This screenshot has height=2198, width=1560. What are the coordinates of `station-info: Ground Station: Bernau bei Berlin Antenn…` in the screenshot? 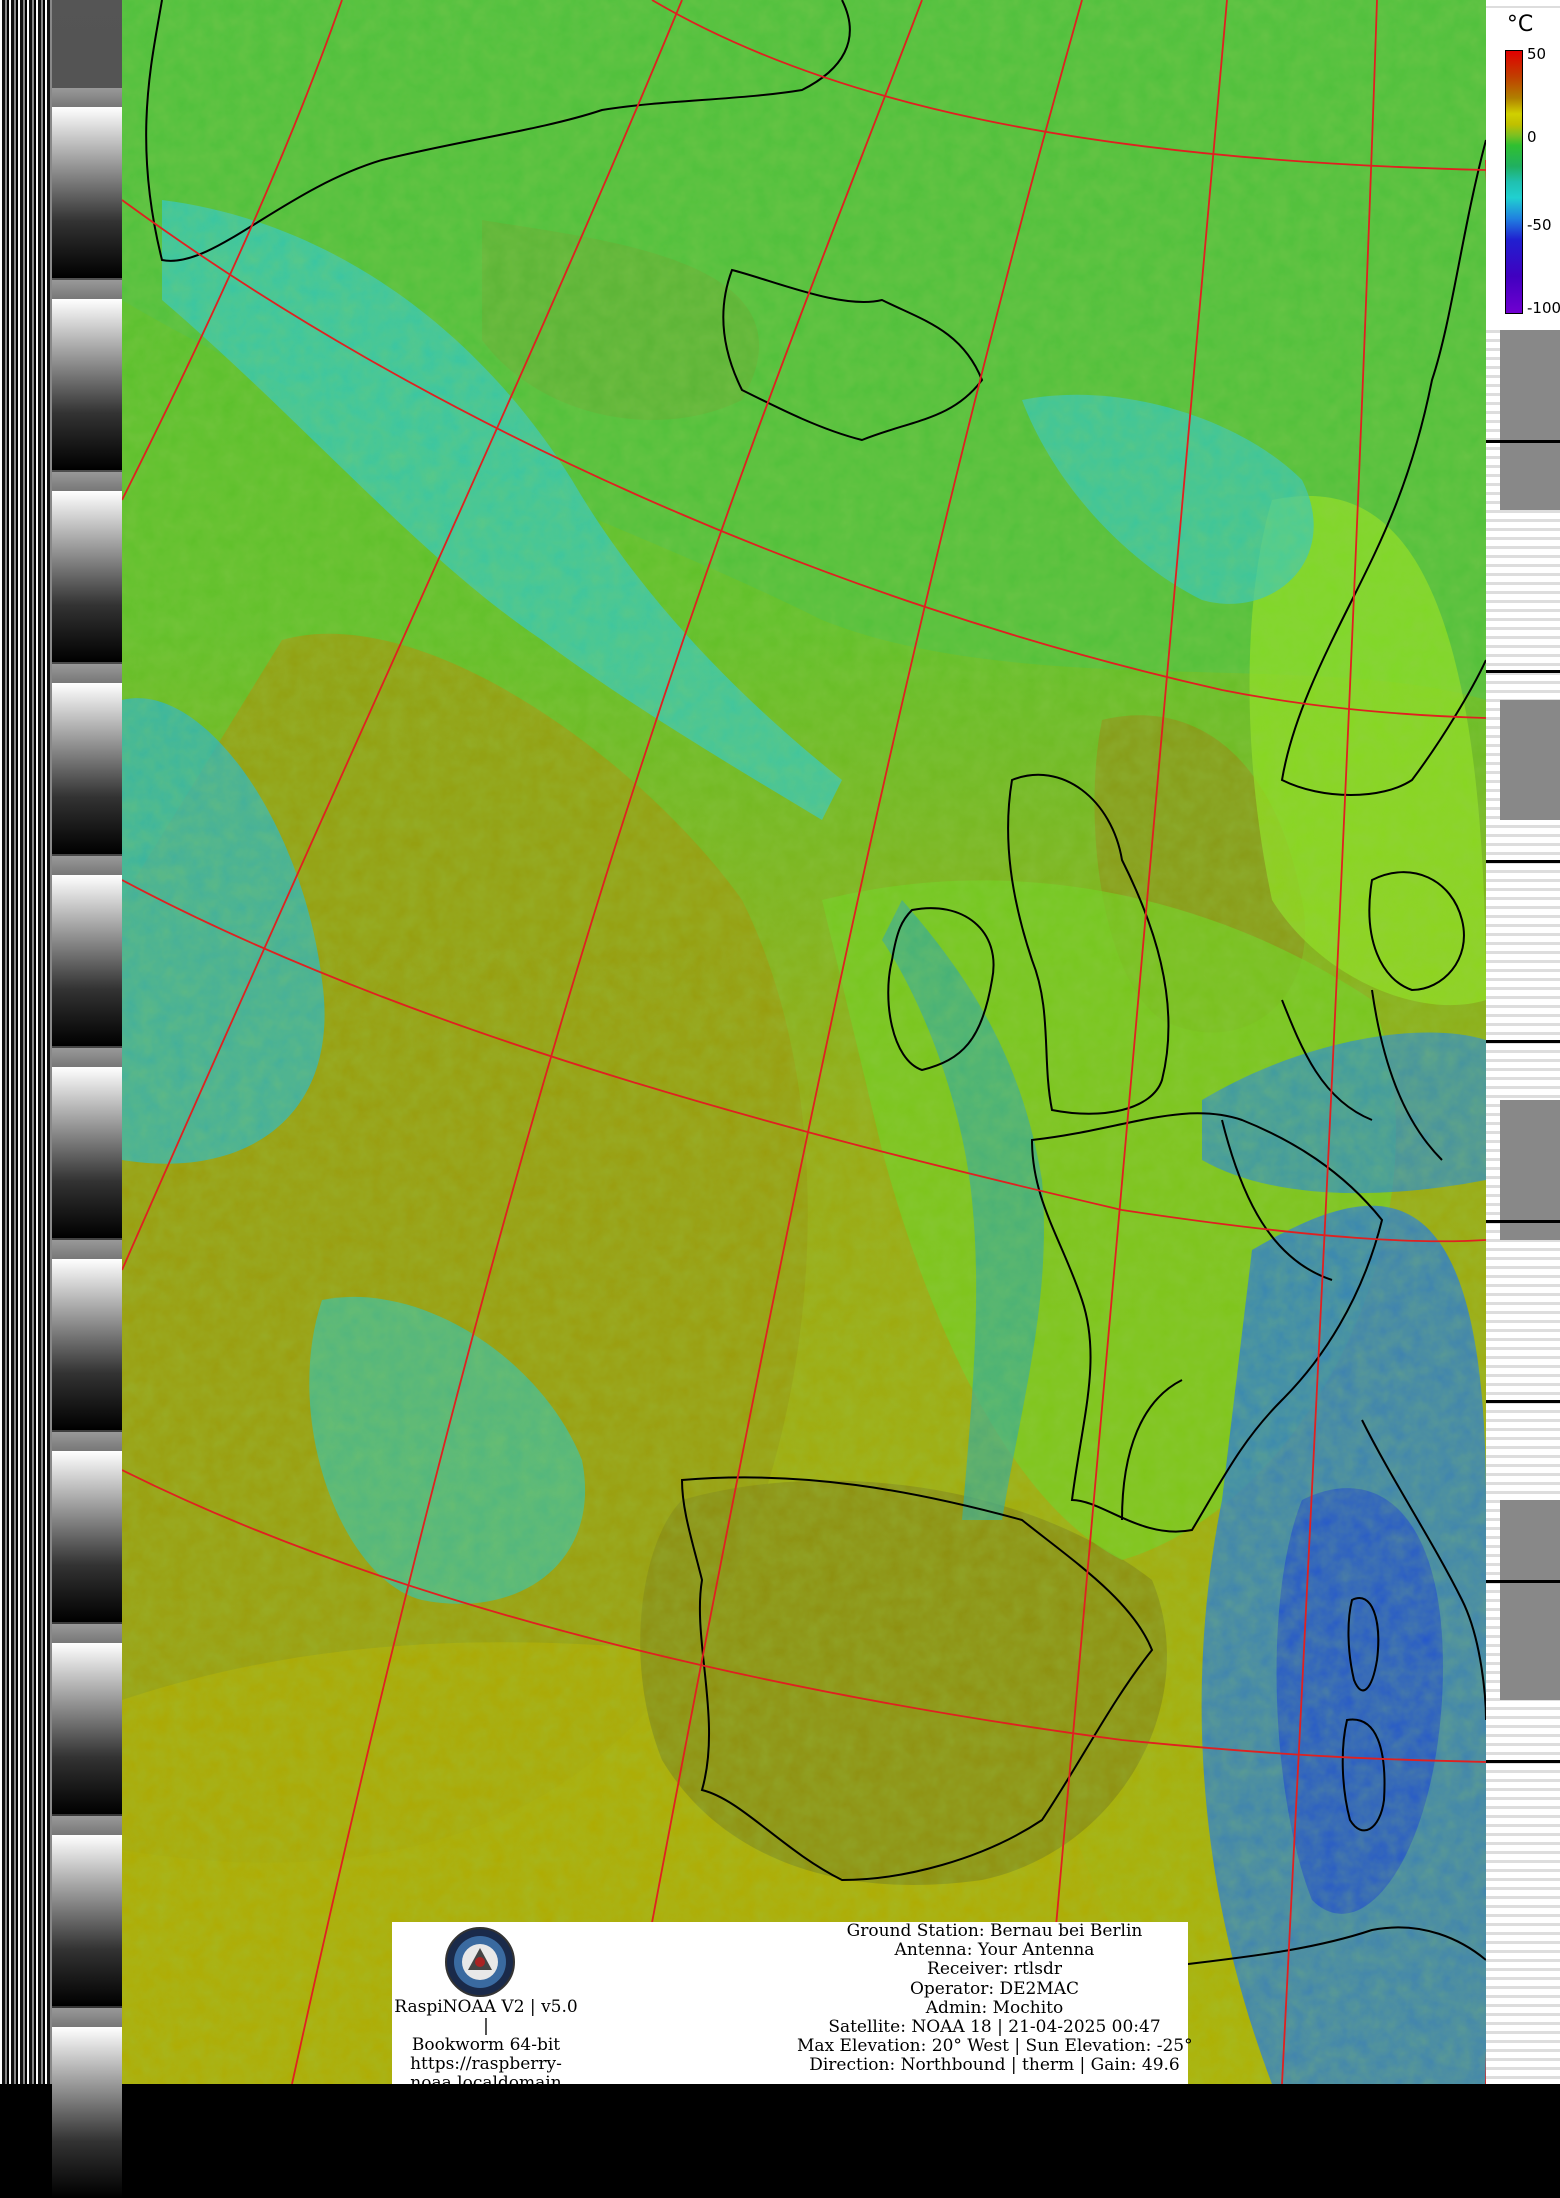 It's located at (995, 1998).